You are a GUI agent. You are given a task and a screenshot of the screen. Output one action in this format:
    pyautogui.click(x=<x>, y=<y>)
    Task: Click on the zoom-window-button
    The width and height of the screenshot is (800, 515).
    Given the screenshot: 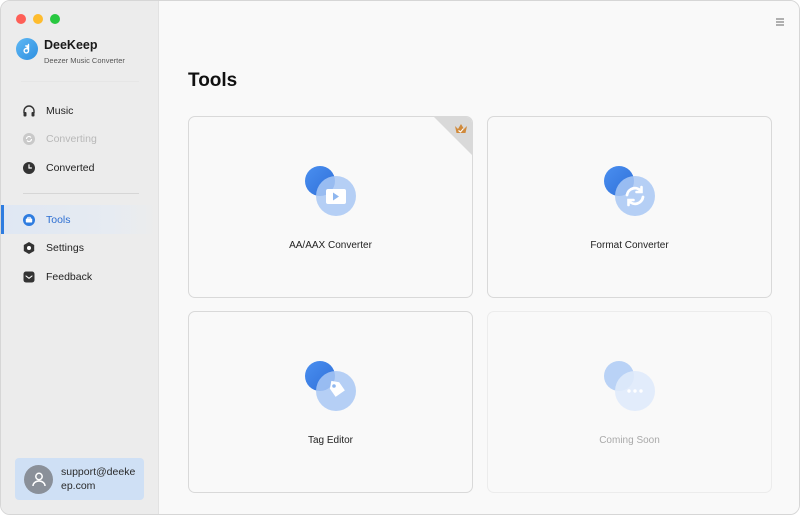 What is the action you would take?
    pyautogui.click(x=55, y=19)
    